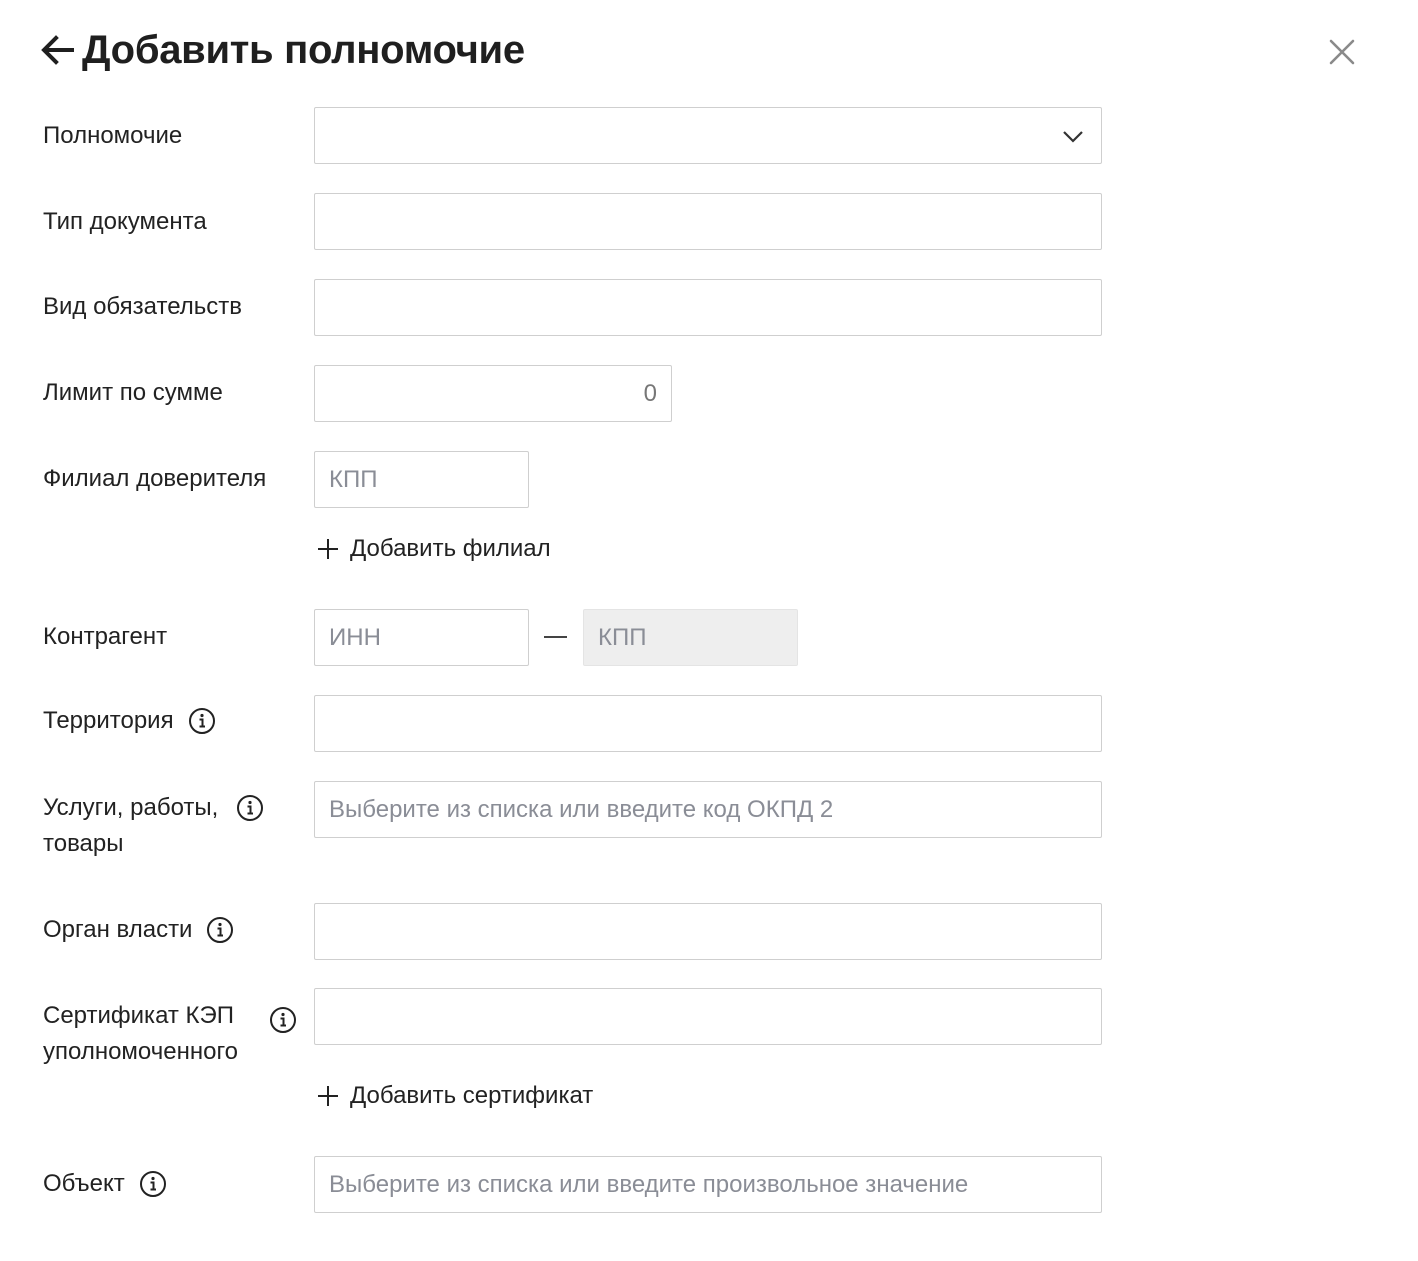 Image resolution: width=1418 pixels, height=1261 pixels. What do you see at coordinates (472, 1095) in the screenshot?
I see `add-certificate-label: Добавить сертификат` at bounding box center [472, 1095].